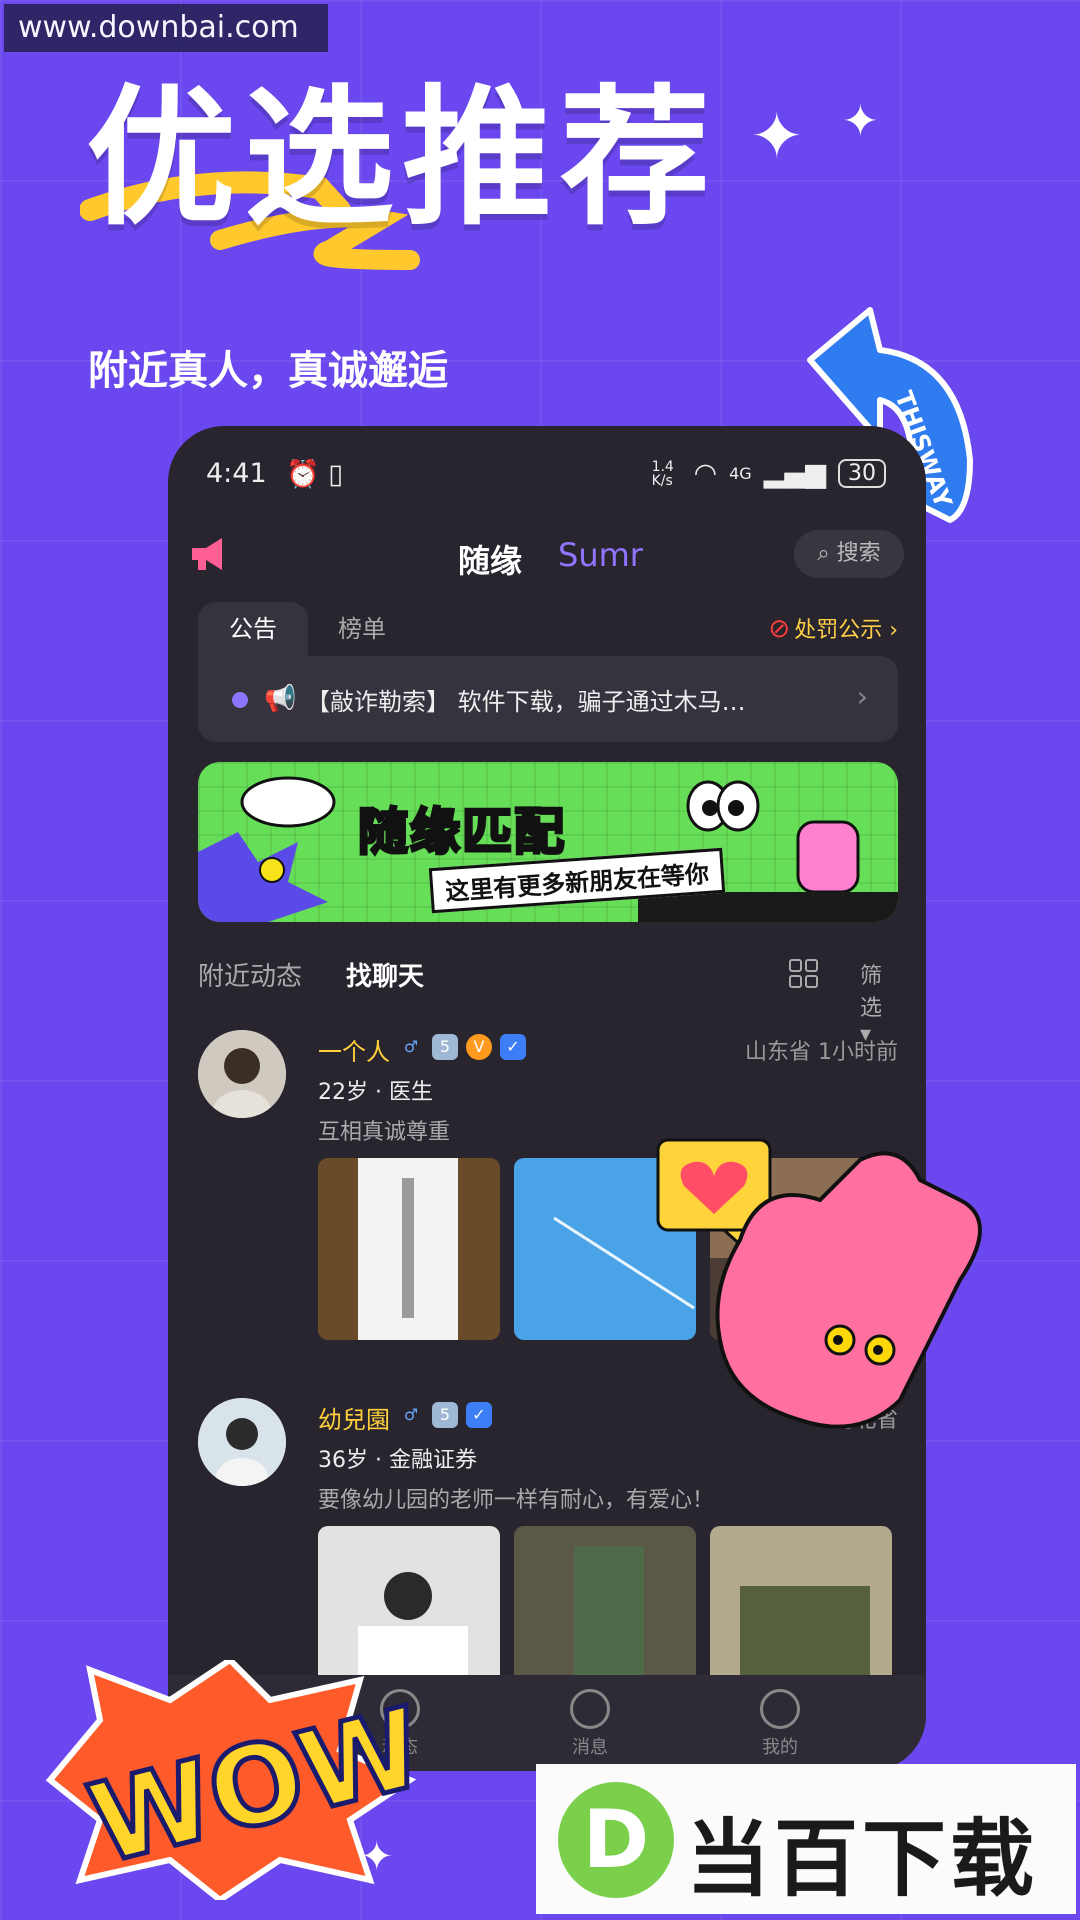 This screenshot has height=1920, width=1080. I want to click on notice-item: 📢 【敲诈勒索】 软件下载，骗子通过木马… ›, so click(548, 699).